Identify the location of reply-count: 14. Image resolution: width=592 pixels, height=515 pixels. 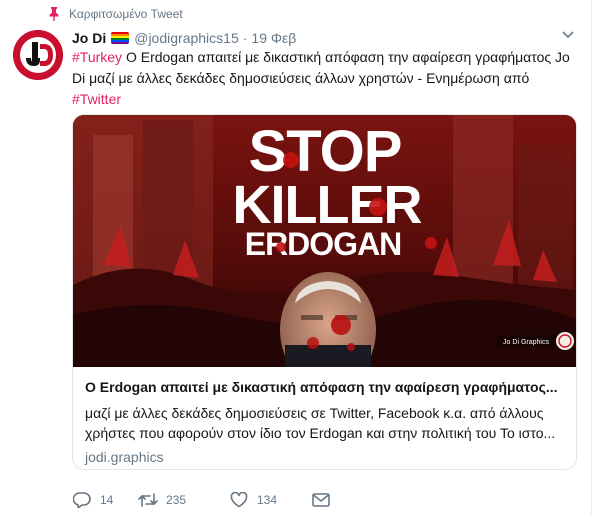
(107, 500).